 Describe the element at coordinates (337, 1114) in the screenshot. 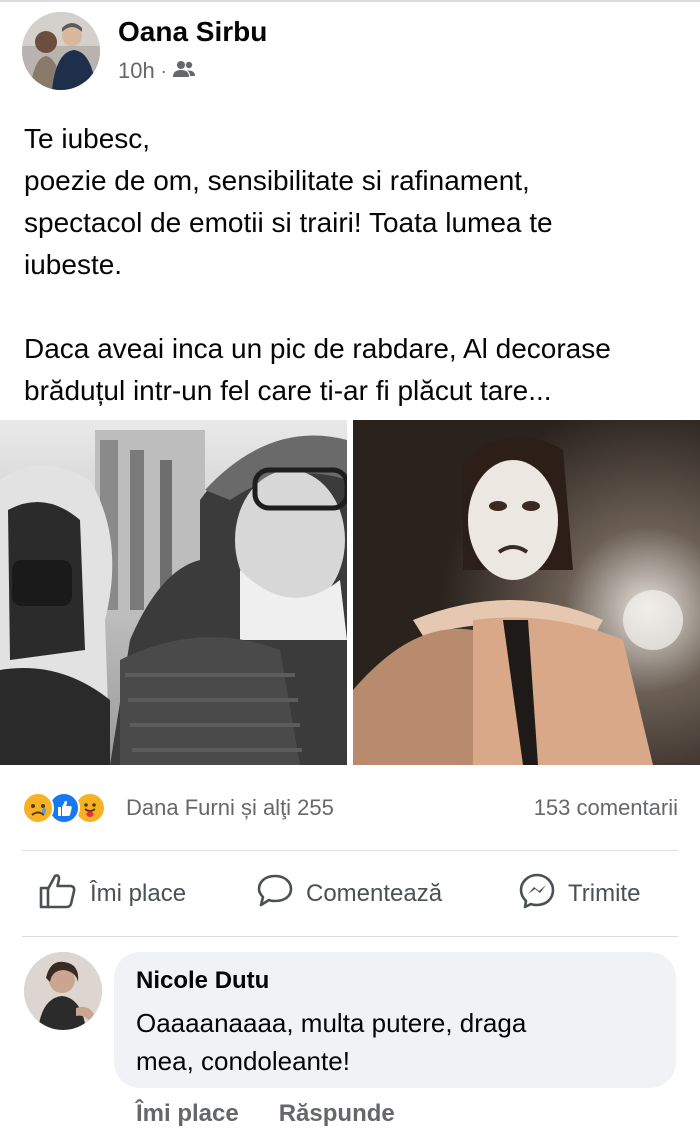

I see `comment-reply-link: Răspunde` at that location.